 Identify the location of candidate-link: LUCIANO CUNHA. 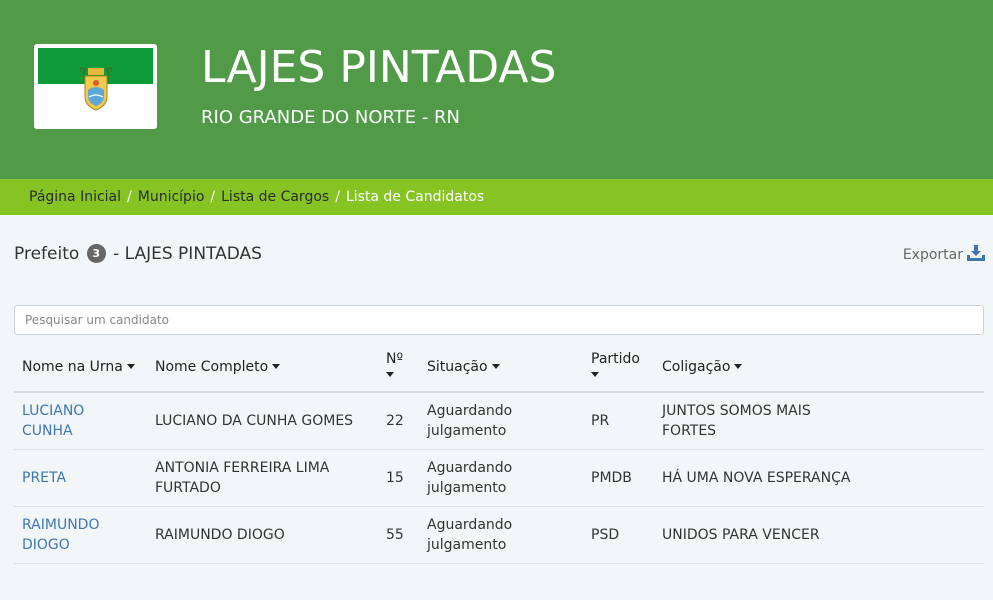
(53, 421).